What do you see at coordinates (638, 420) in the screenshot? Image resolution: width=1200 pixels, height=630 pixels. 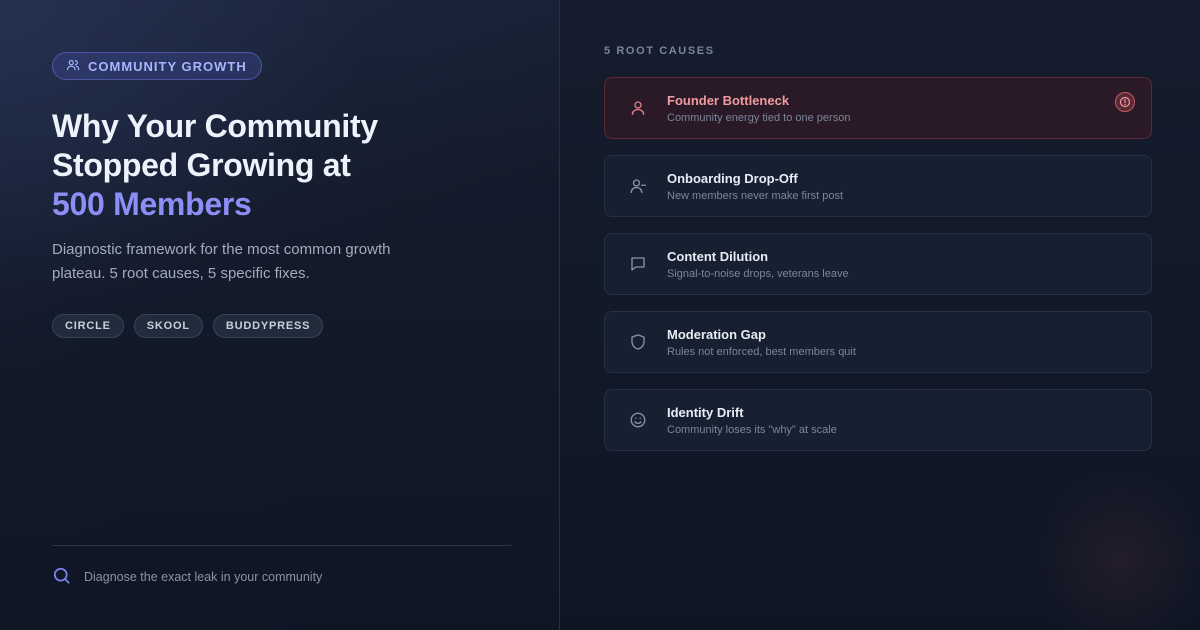 I see `smile-icon` at bounding box center [638, 420].